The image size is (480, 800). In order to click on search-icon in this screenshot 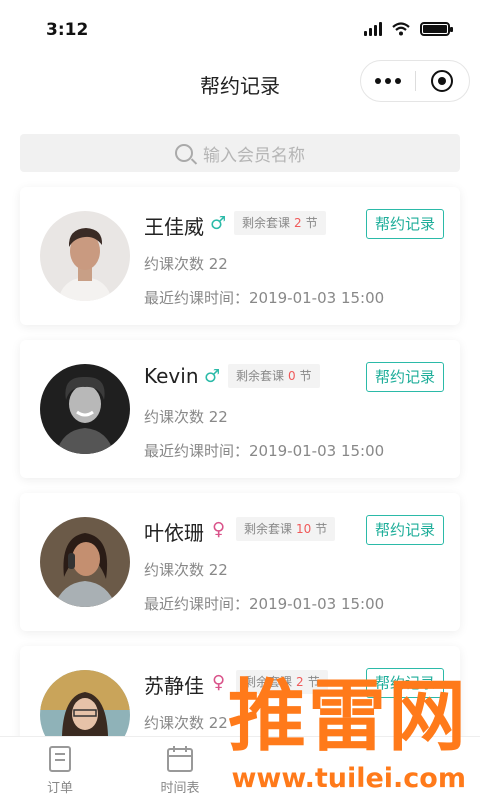, I will do `click(184, 153)`.